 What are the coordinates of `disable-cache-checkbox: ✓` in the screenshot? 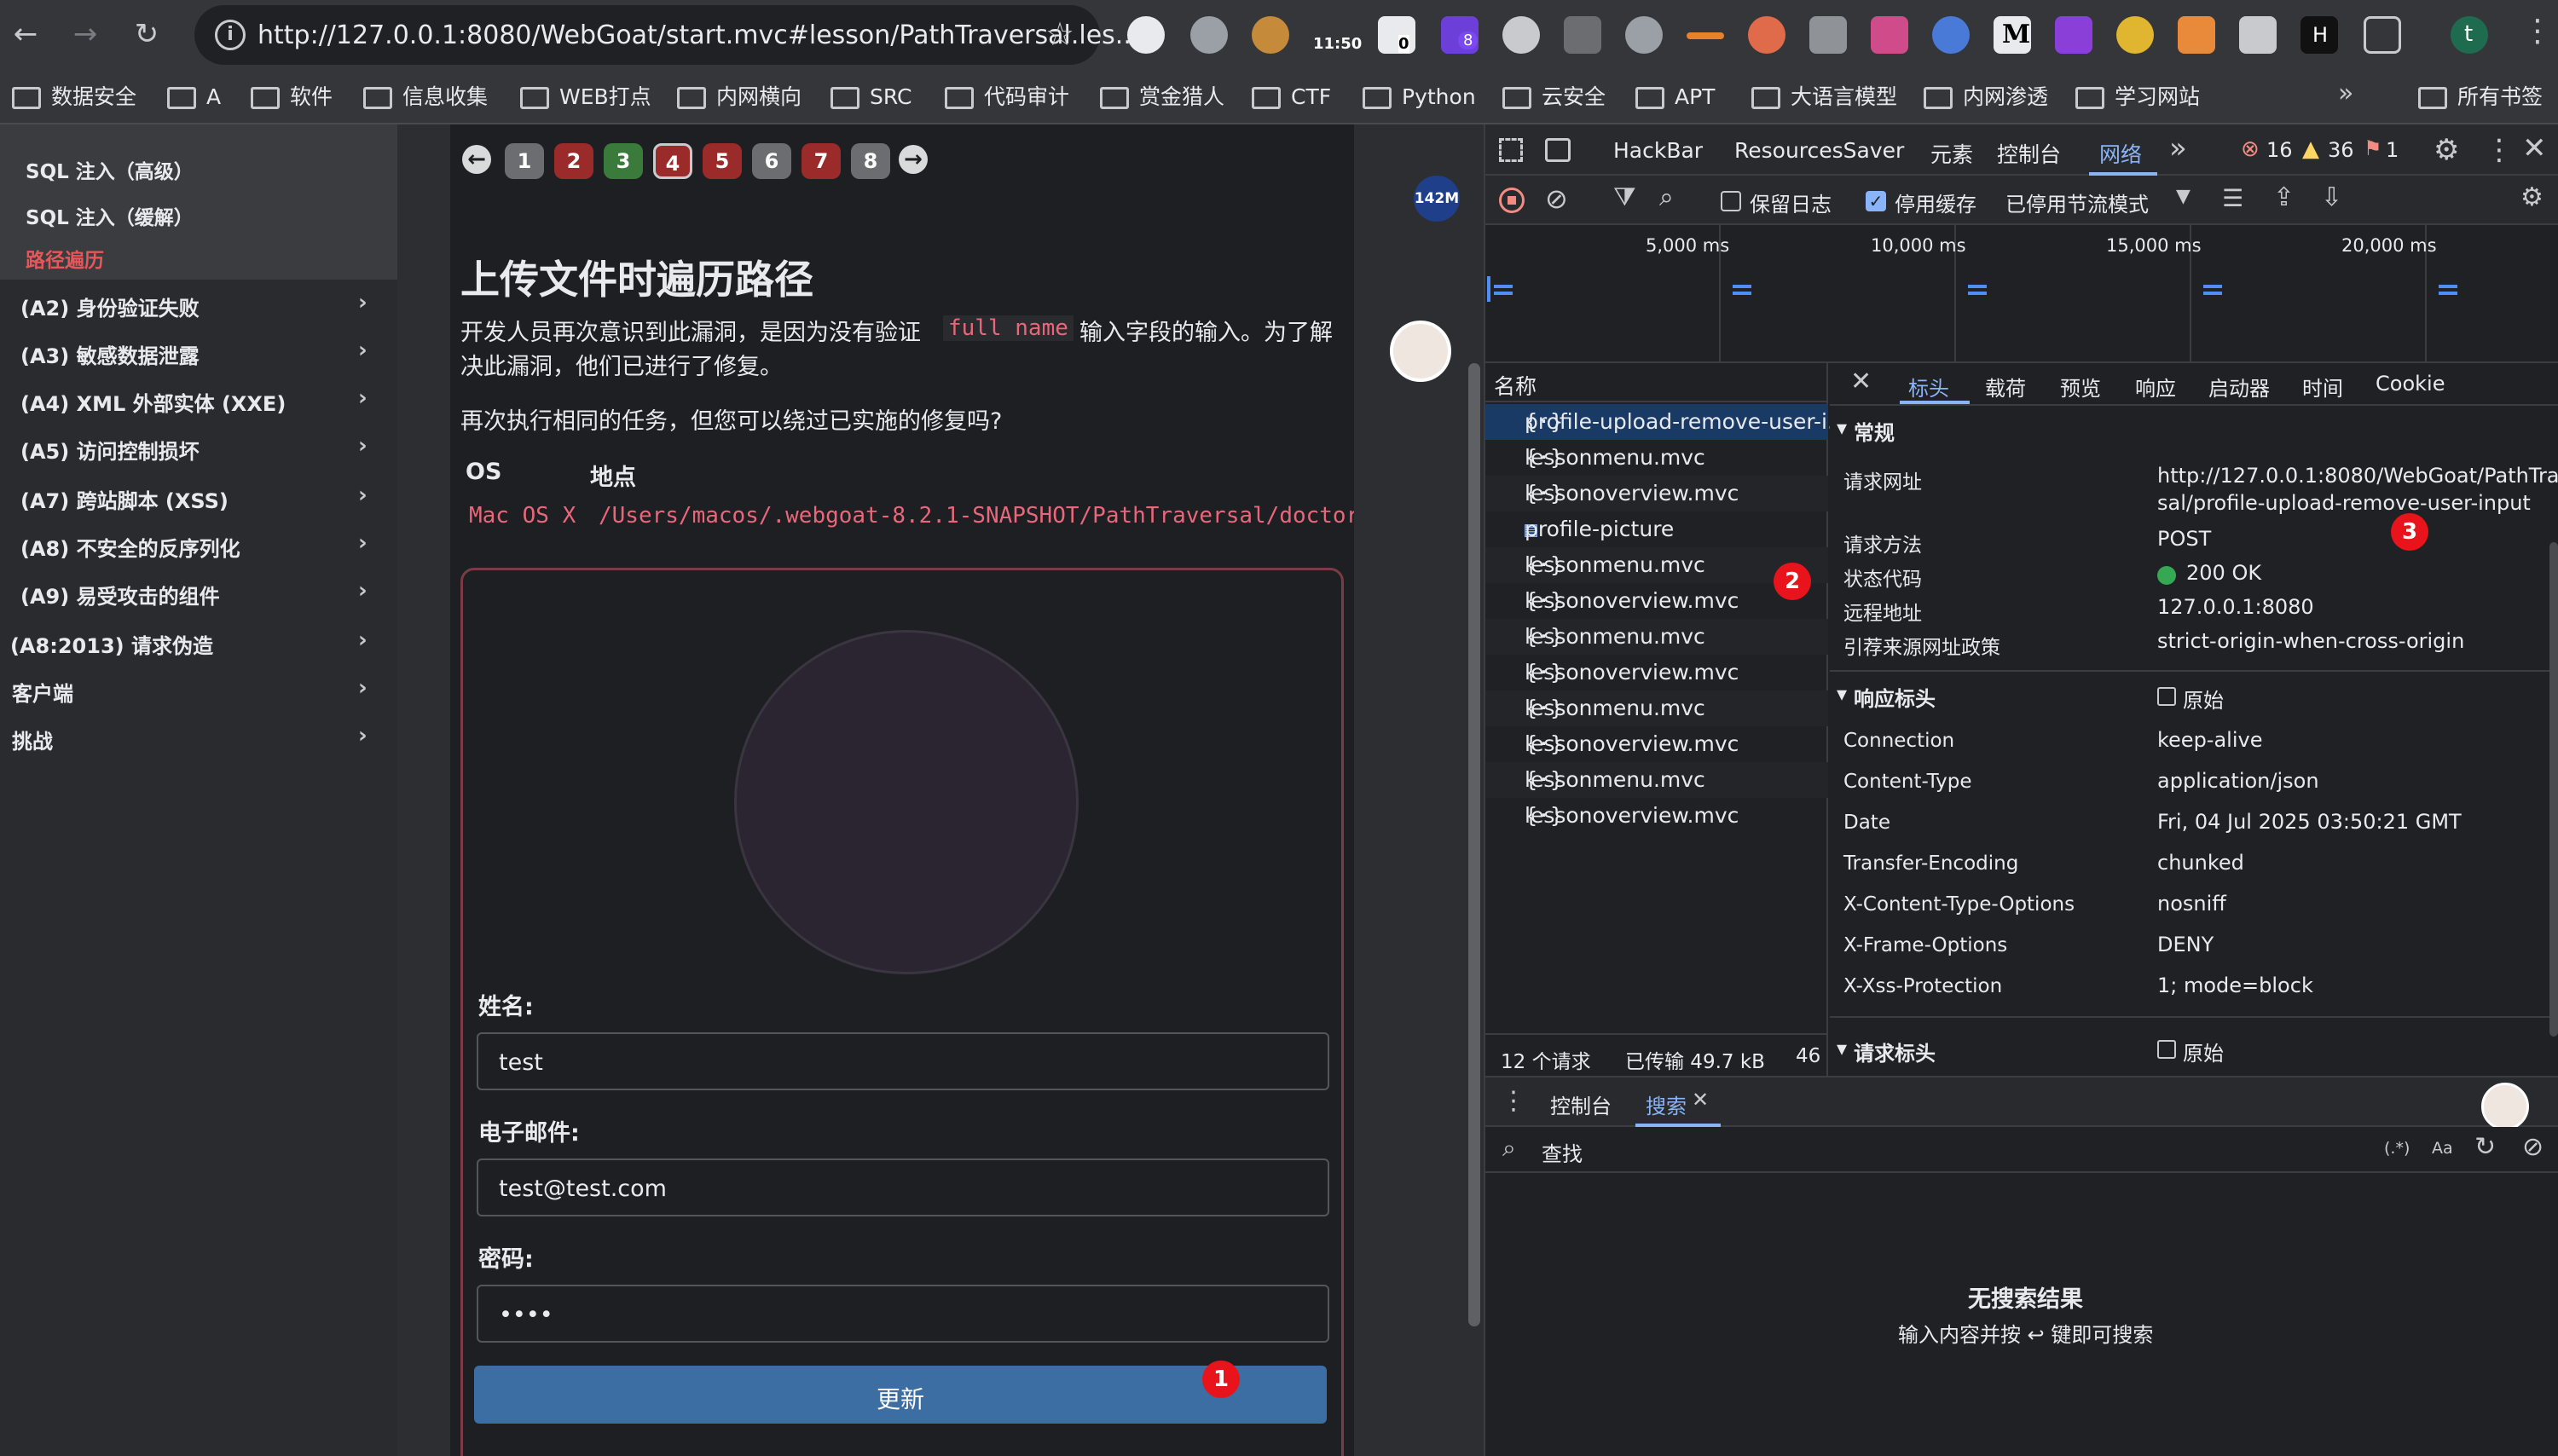 It's located at (1876, 201).